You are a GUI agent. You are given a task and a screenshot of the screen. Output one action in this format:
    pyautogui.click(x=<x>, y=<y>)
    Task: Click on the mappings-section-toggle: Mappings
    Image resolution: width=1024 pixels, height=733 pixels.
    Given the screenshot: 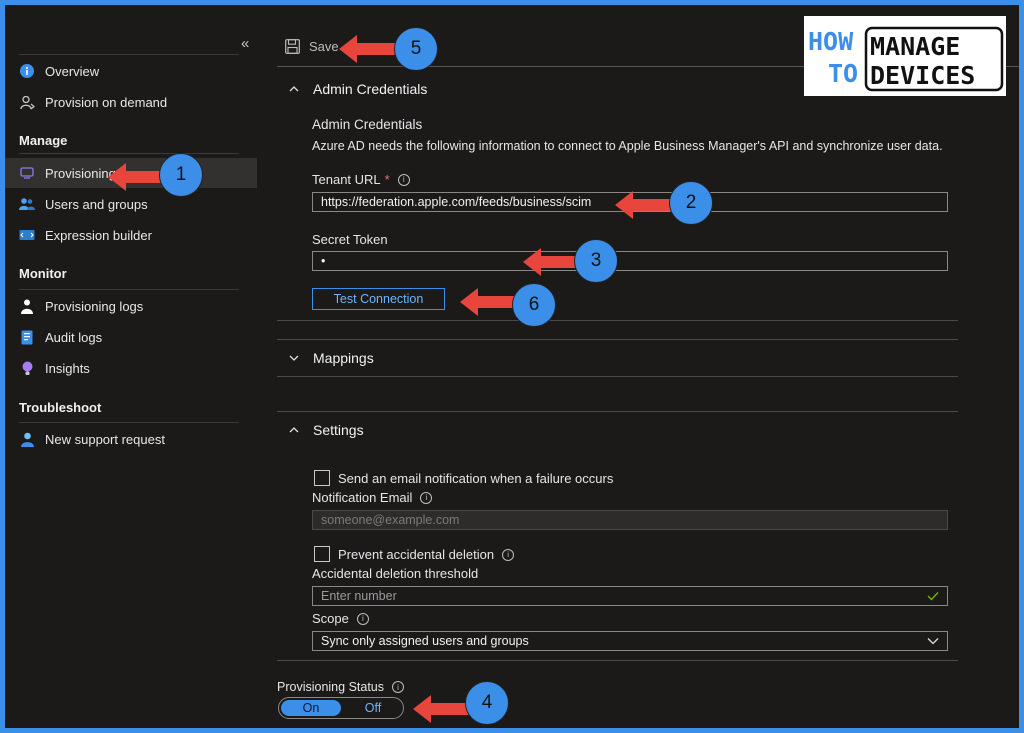 What is the action you would take?
    pyautogui.click(x=331, y=358)
    